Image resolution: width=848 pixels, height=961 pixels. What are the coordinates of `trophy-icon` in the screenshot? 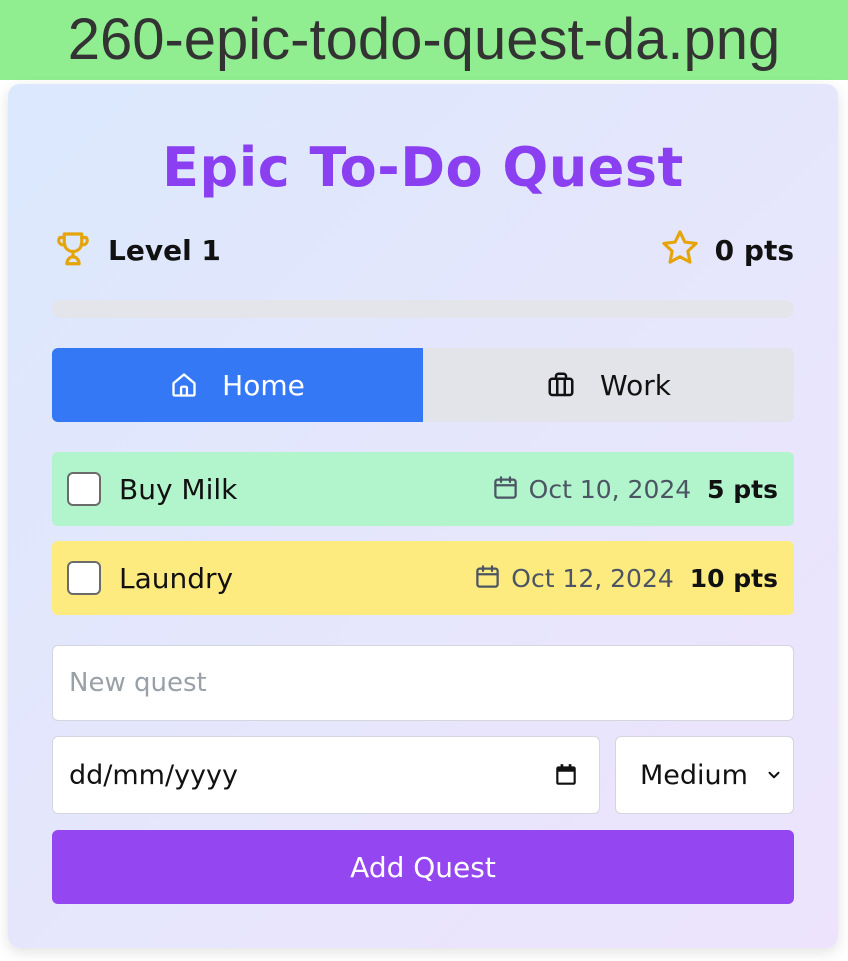 It's located at (73, 250).